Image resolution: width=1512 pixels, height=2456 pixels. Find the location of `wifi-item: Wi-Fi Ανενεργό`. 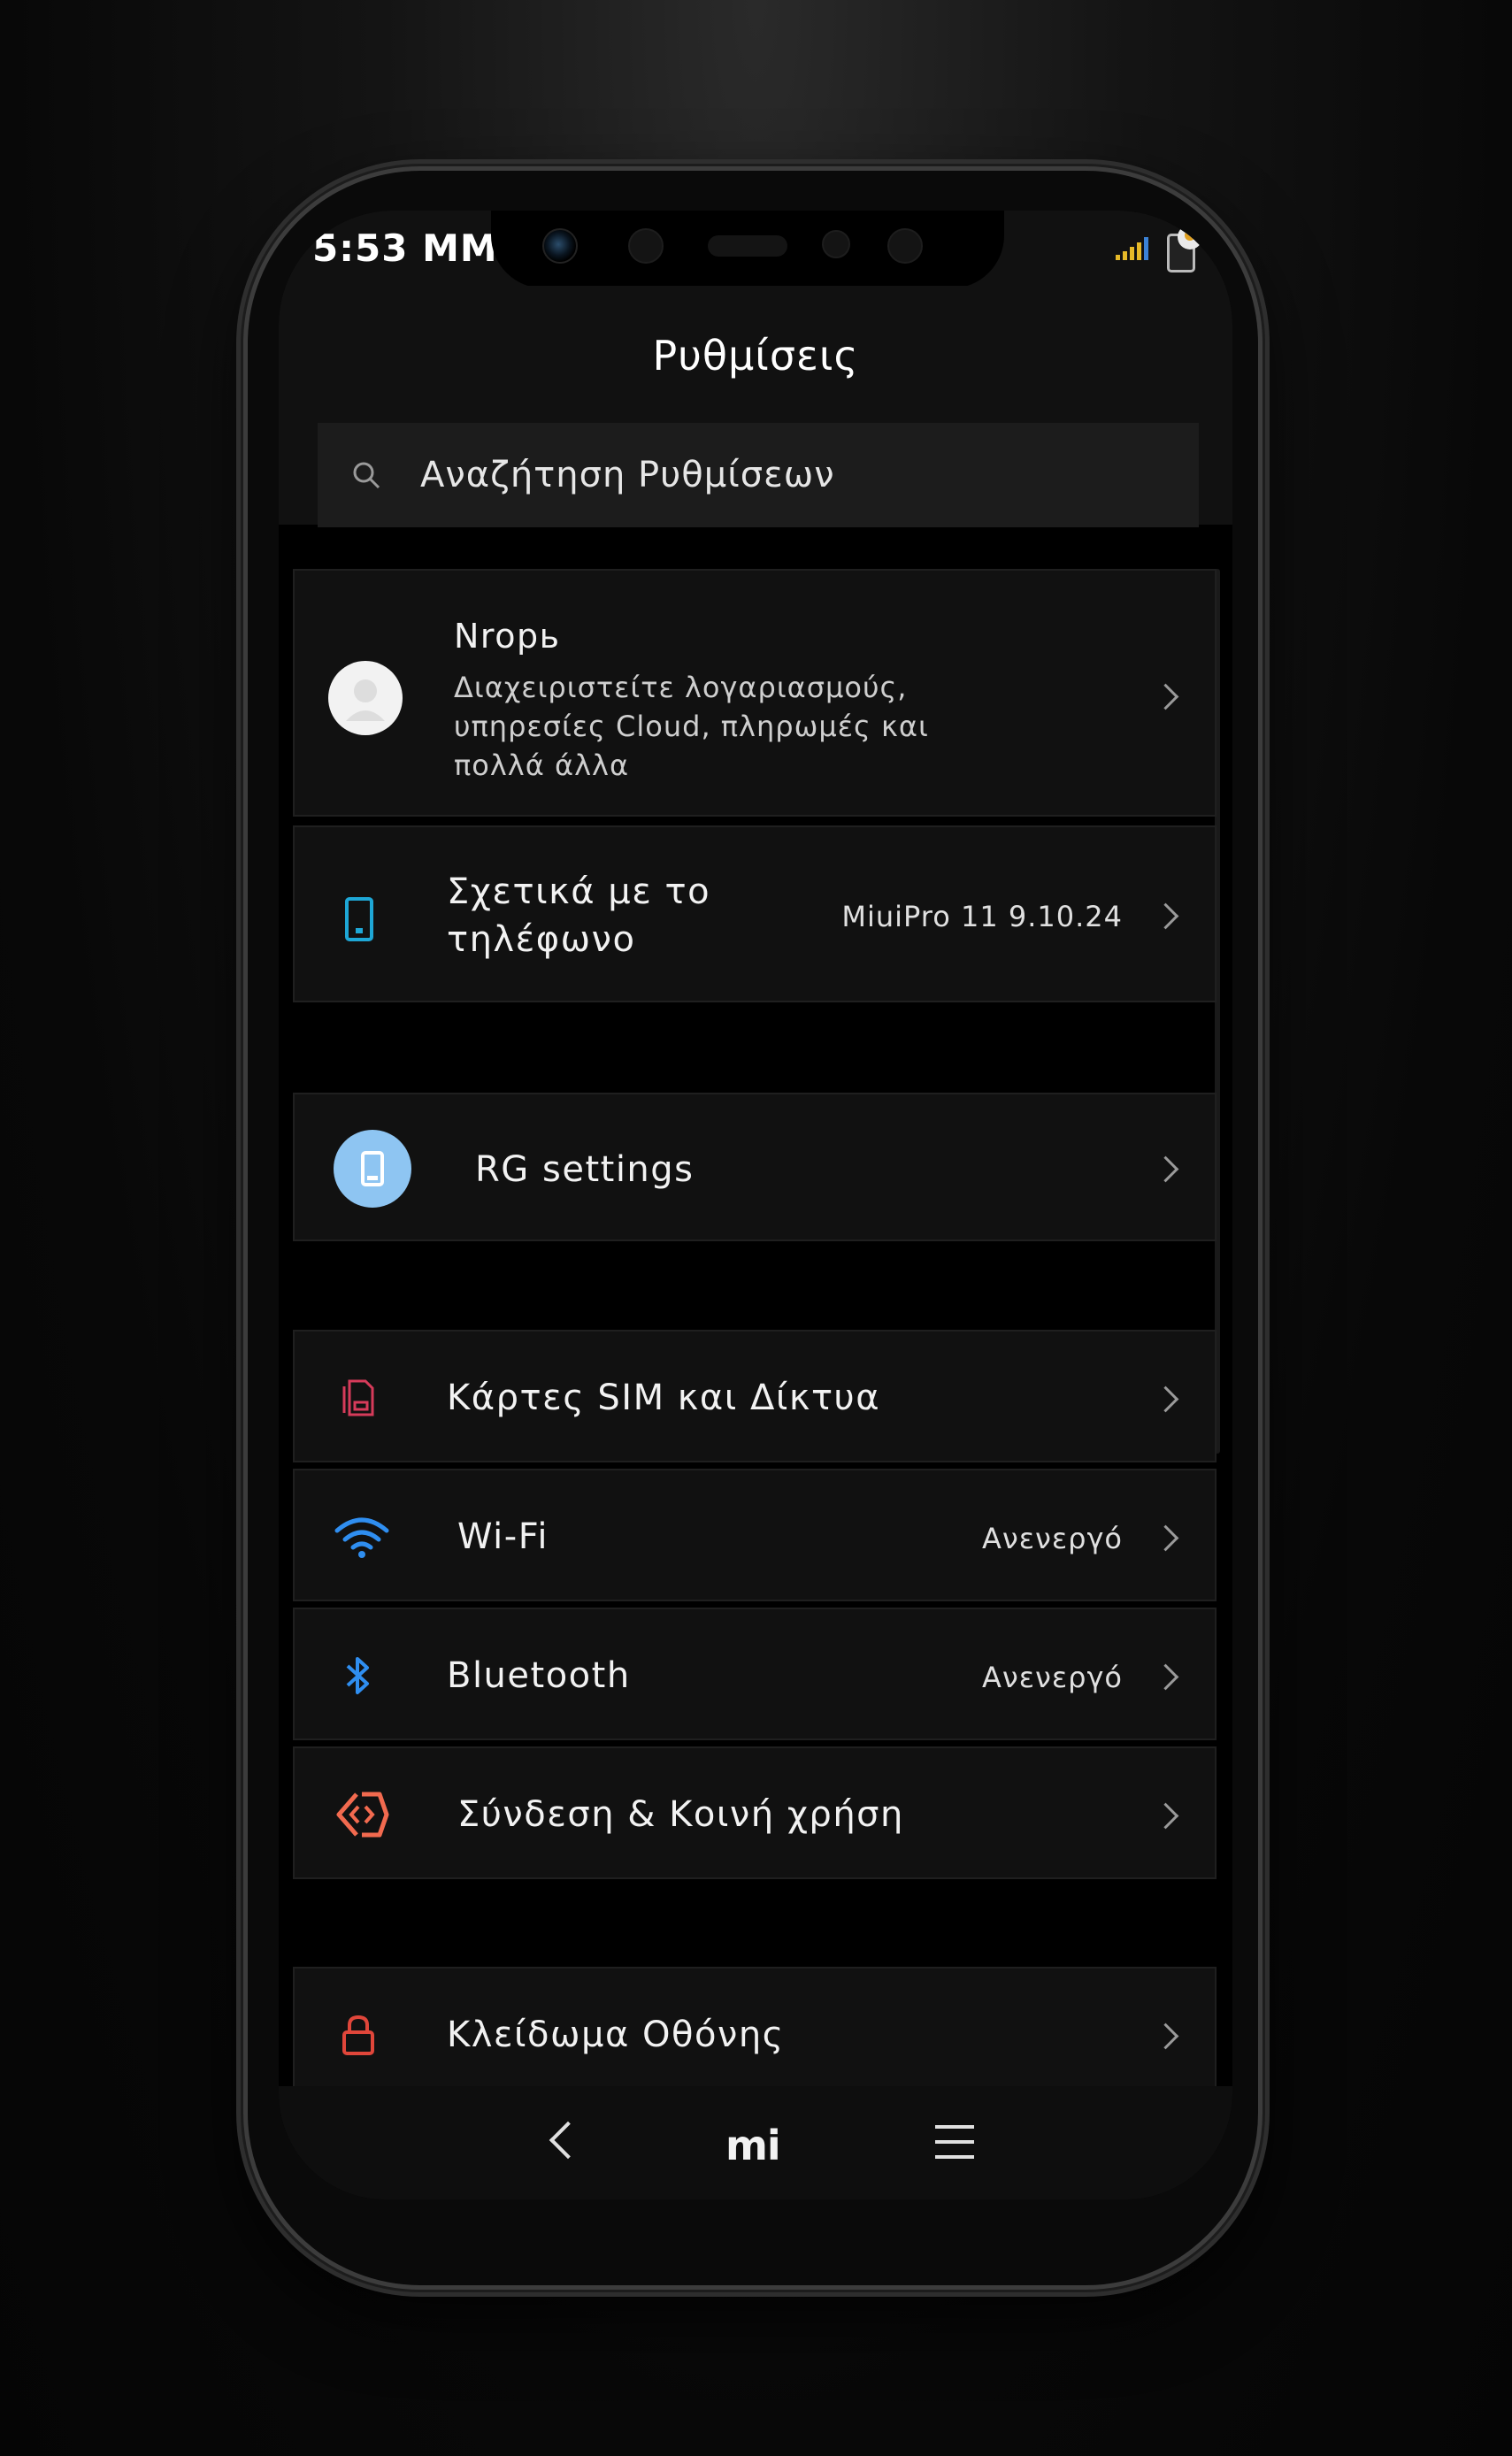

wifi-item: Wi-Fi Ανενεργό is located at coordinates (755, 1535).